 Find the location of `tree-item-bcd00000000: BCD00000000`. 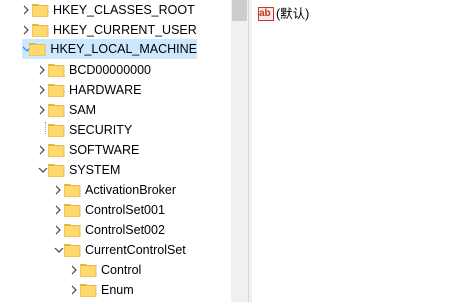

tree-item-bcd00000000: BCD00000000 is located at coordinates (134, 70).